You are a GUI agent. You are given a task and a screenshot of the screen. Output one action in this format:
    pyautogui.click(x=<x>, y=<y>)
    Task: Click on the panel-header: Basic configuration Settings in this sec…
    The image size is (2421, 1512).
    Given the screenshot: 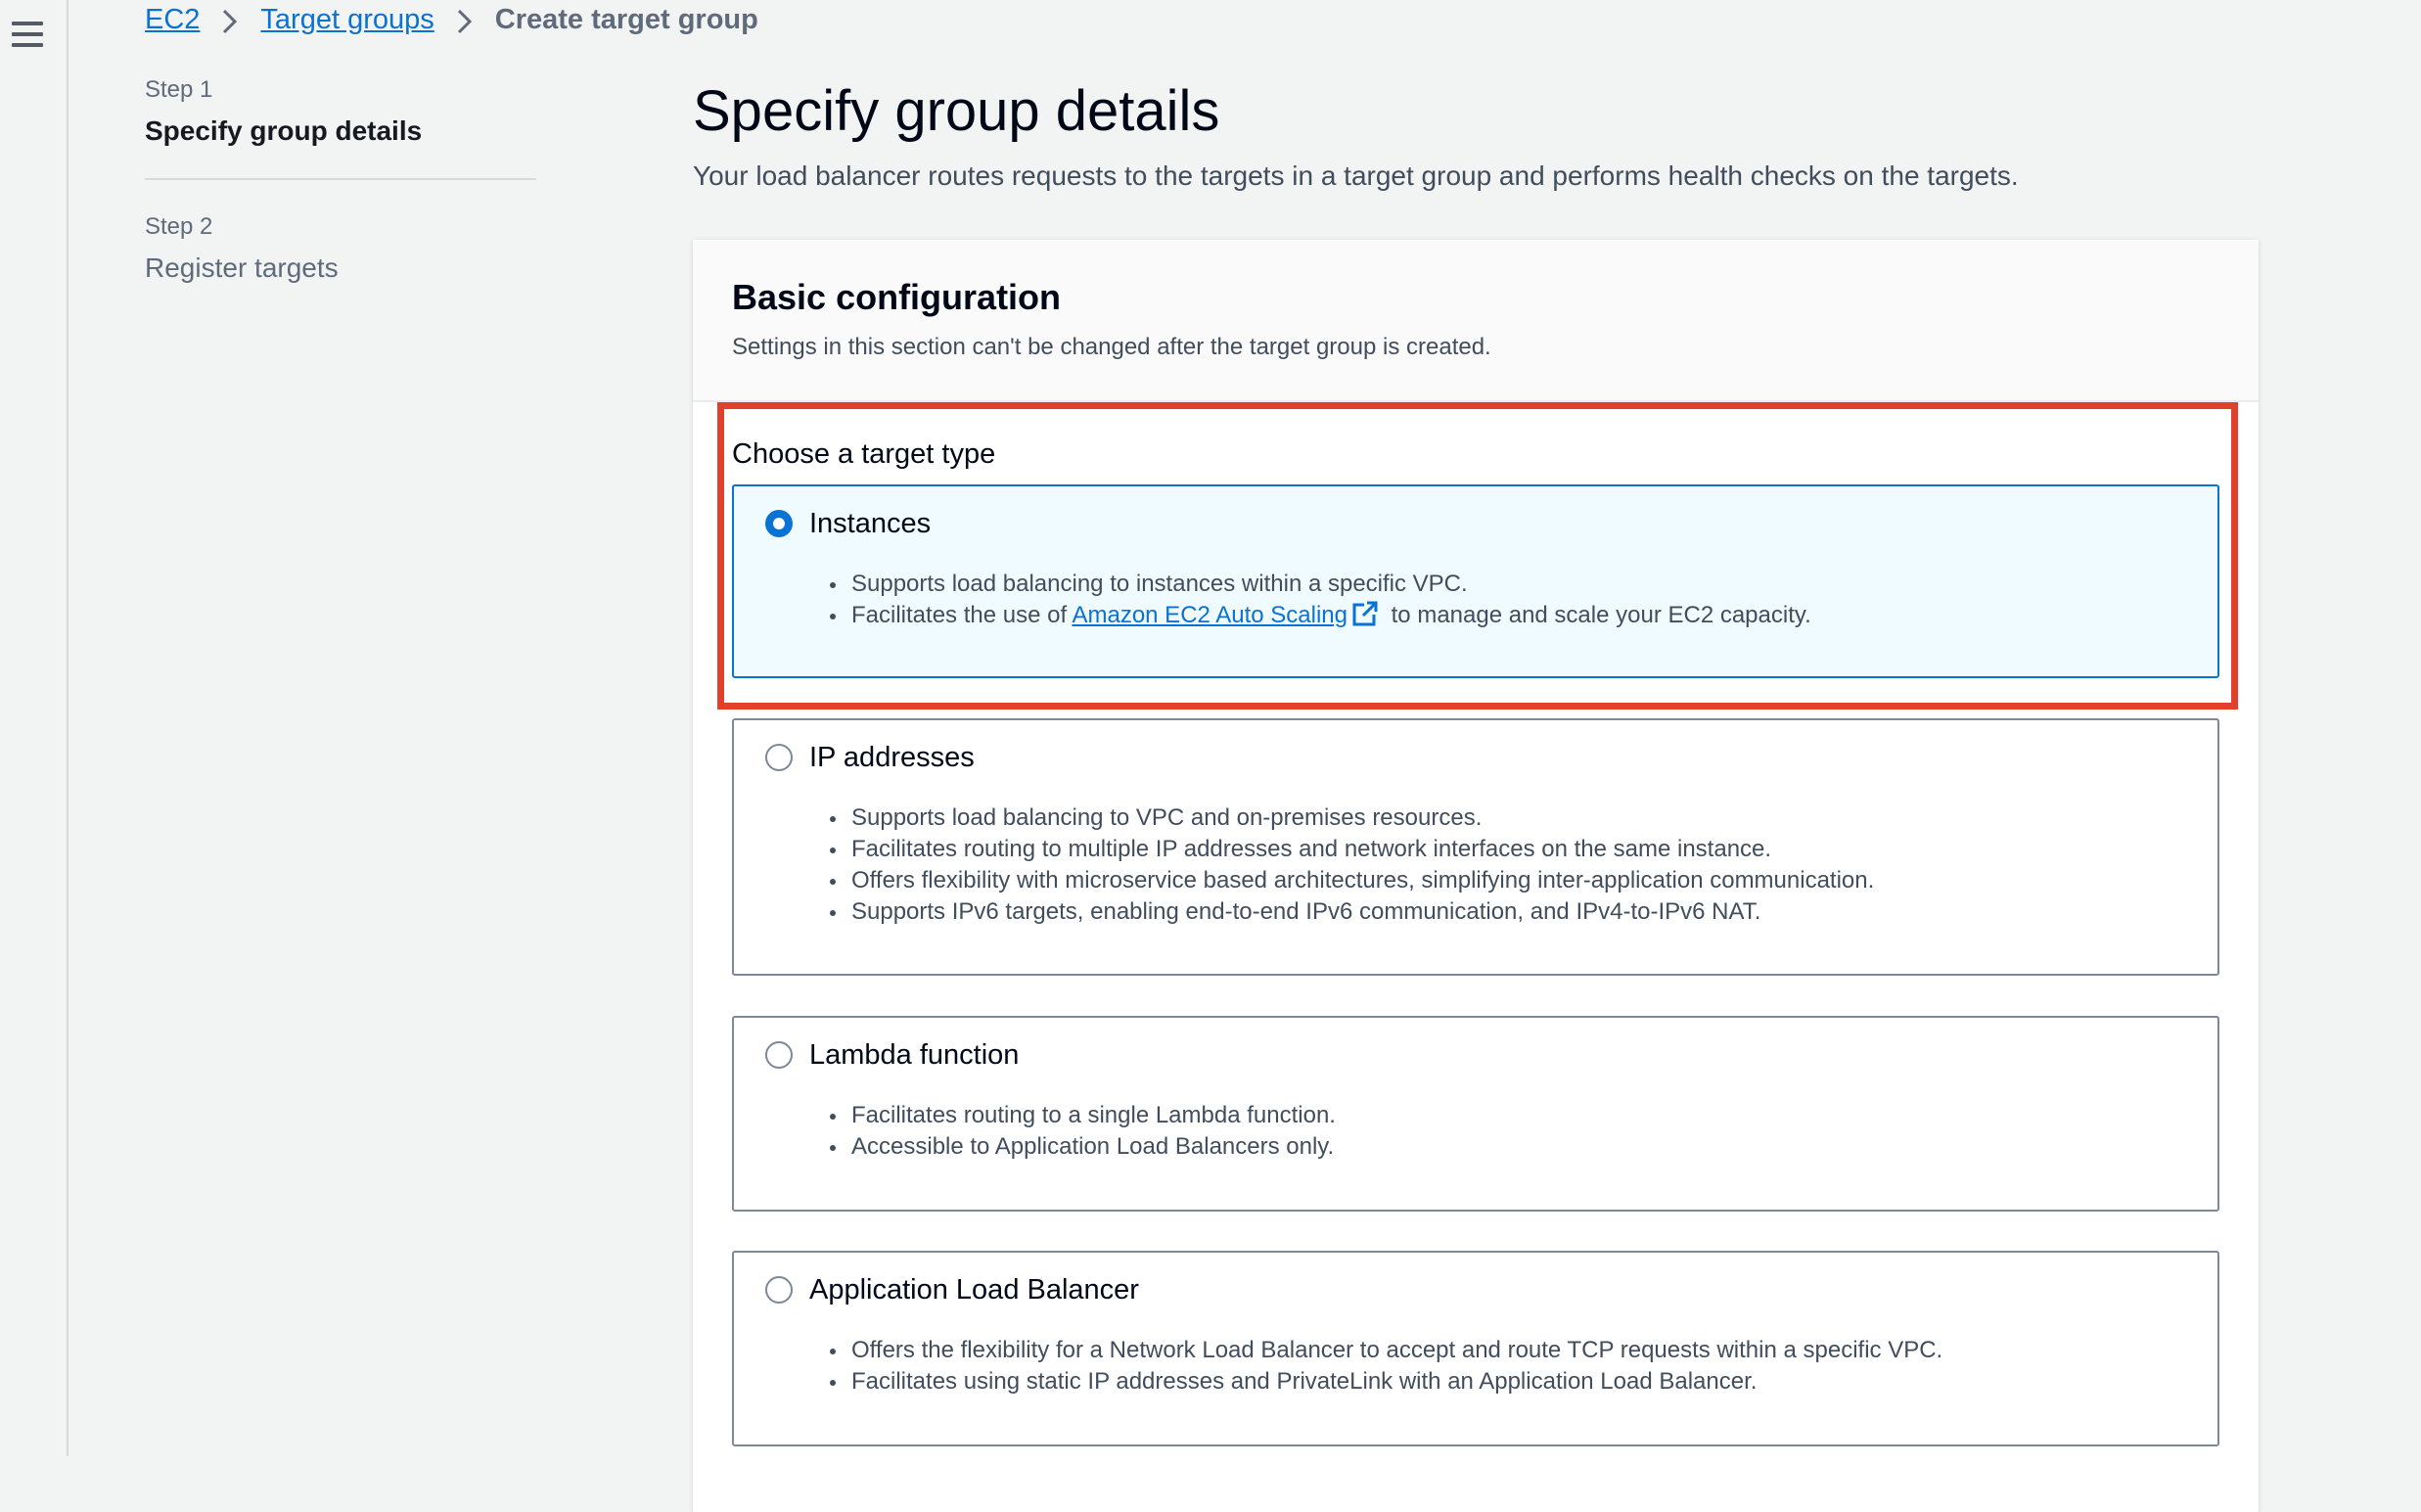 What is the action you would take?
    pyautogui.click(x=1476, y=321)
    